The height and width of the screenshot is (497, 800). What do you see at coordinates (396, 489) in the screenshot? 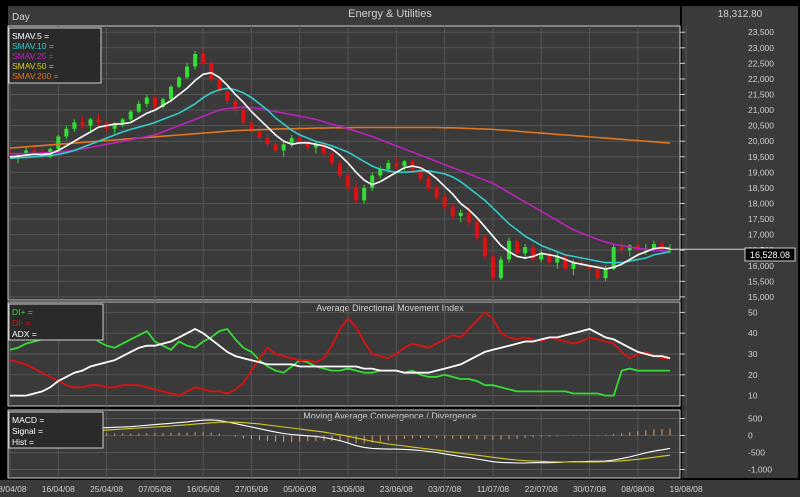
I see `x-tick-label: 23/06/08` at bounding box center [396, 489].